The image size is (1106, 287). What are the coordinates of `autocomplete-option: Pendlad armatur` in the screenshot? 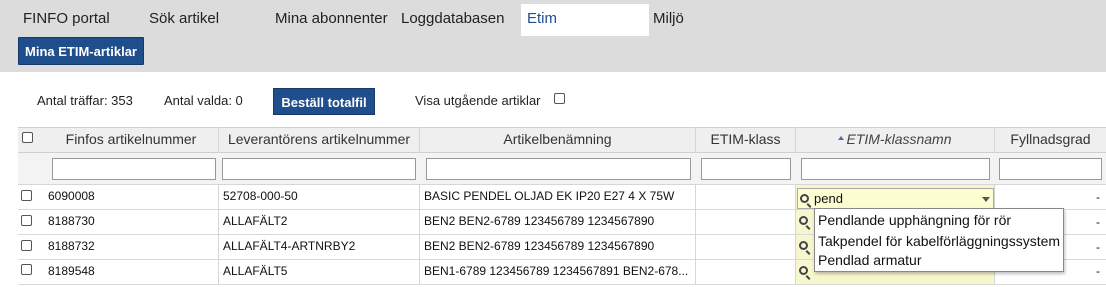 It's located at (870, 260).